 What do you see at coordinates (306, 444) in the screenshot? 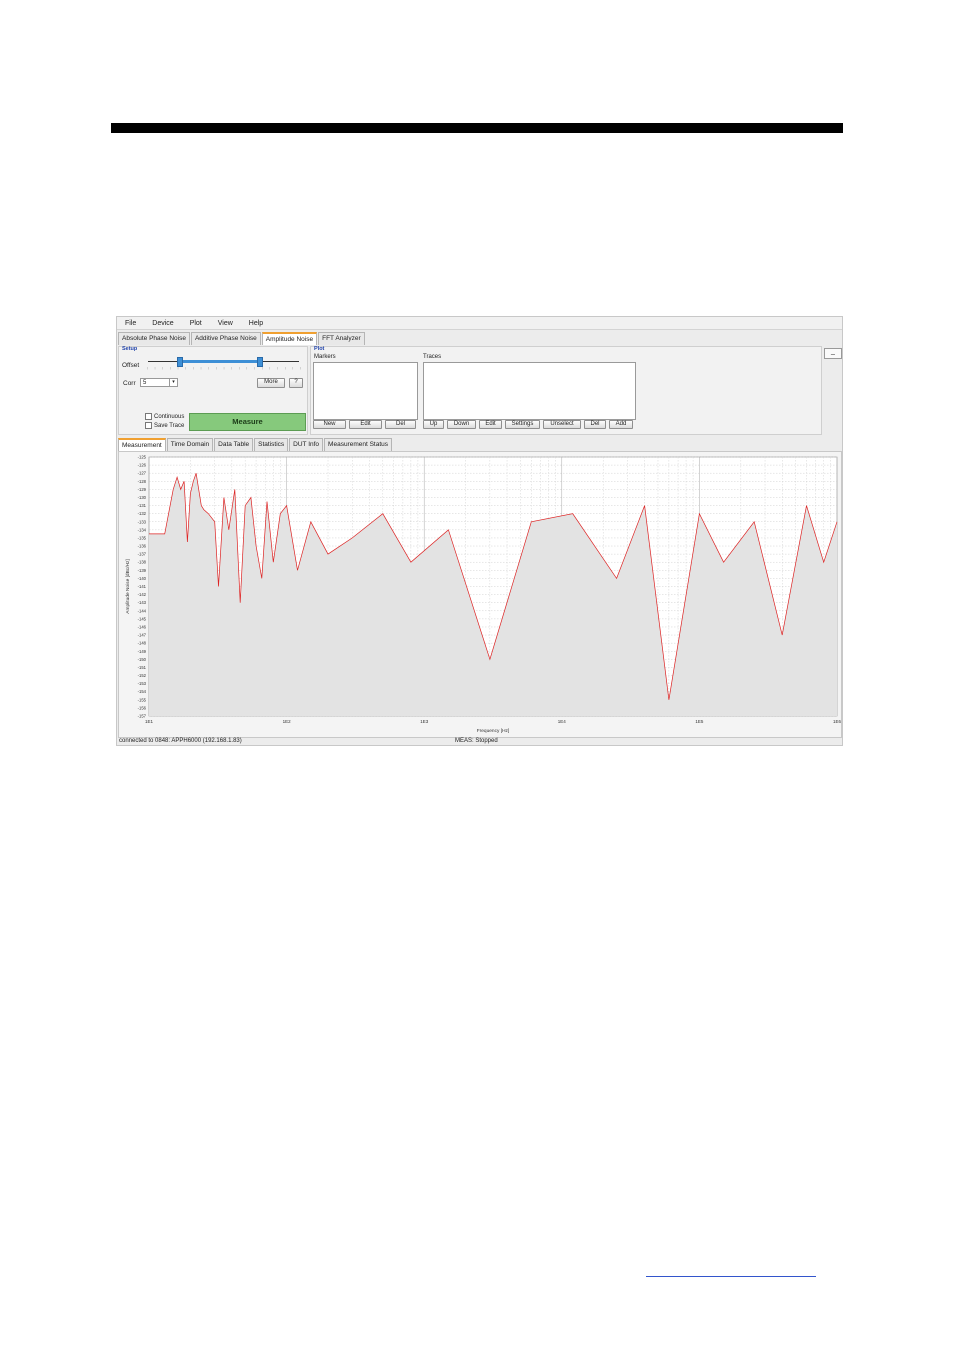
I see `tab-dut-info: DUT Info` at bounding box center [306, 444].